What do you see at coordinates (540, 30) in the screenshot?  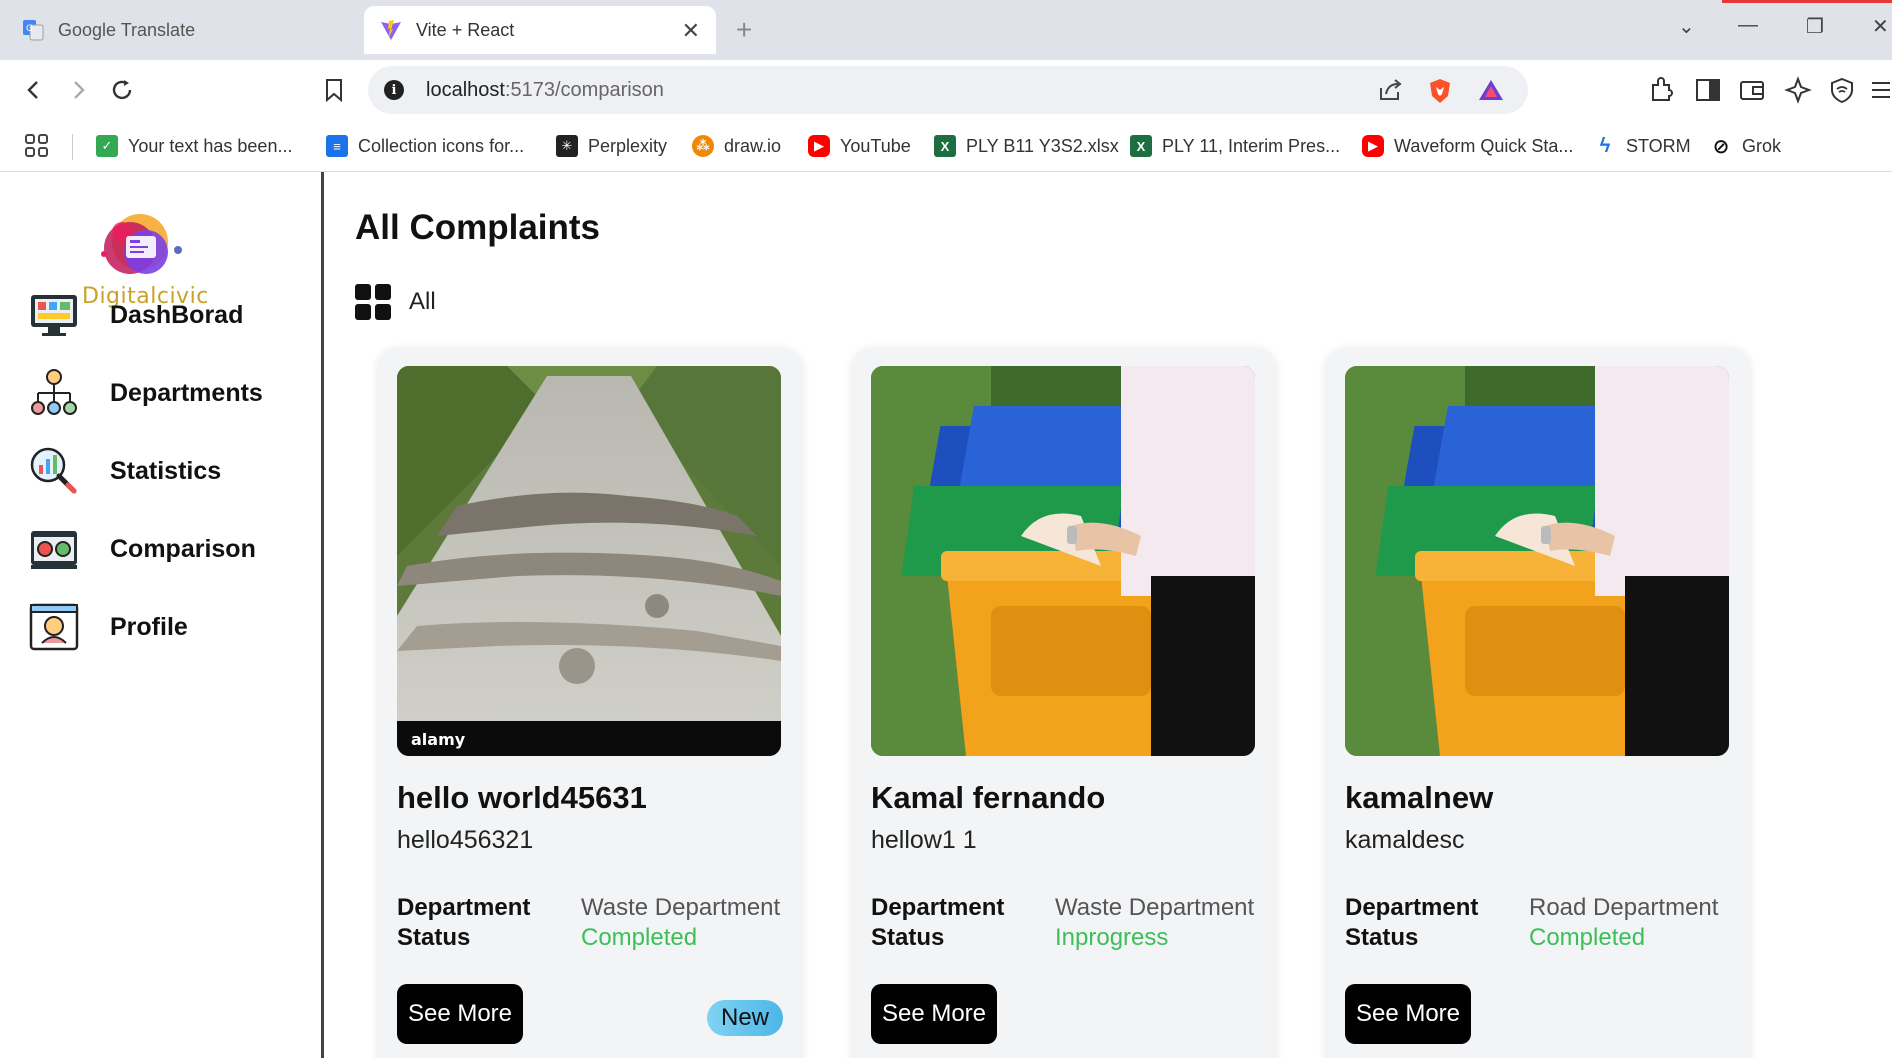 I see `tab-vite-react: Vite + React ✕` at bounding box center [540, 30].